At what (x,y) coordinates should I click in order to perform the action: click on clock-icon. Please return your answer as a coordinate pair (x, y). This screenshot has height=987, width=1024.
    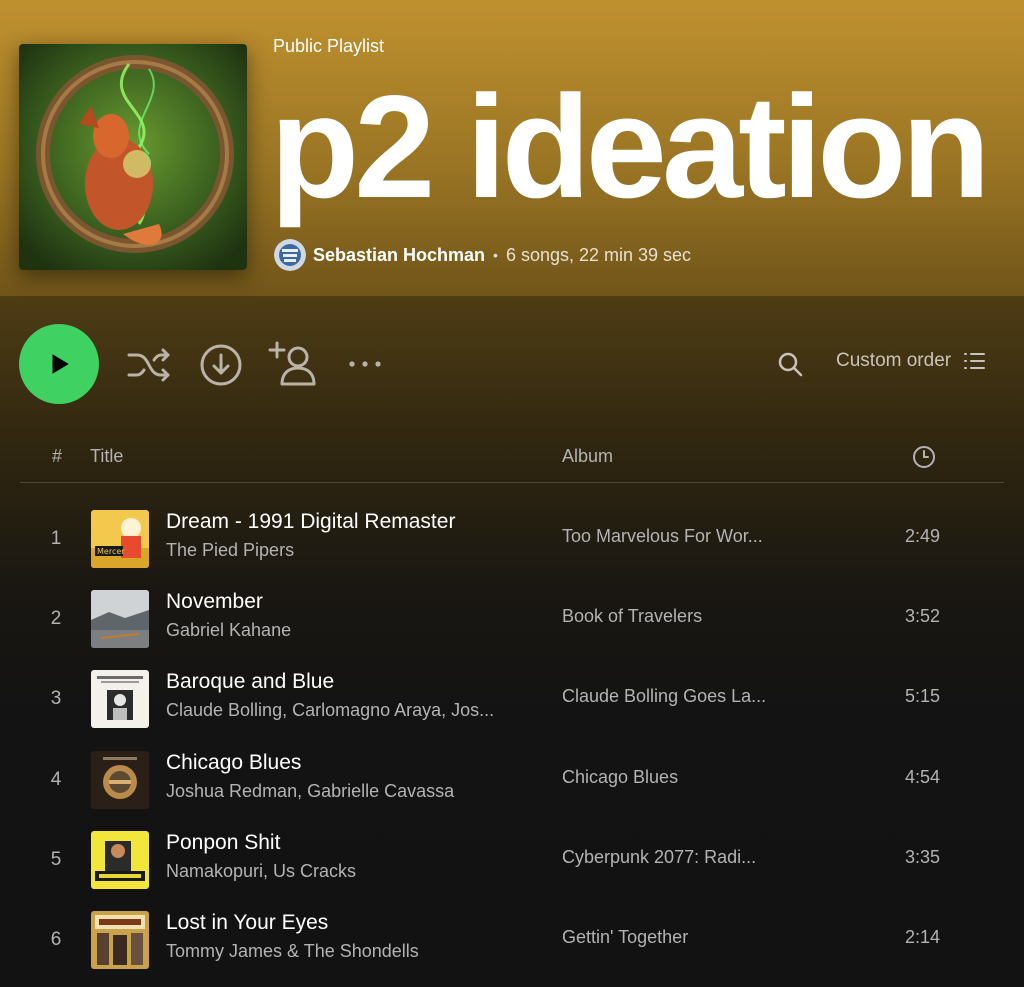
    Looking at the image, I should click on (924, 457).